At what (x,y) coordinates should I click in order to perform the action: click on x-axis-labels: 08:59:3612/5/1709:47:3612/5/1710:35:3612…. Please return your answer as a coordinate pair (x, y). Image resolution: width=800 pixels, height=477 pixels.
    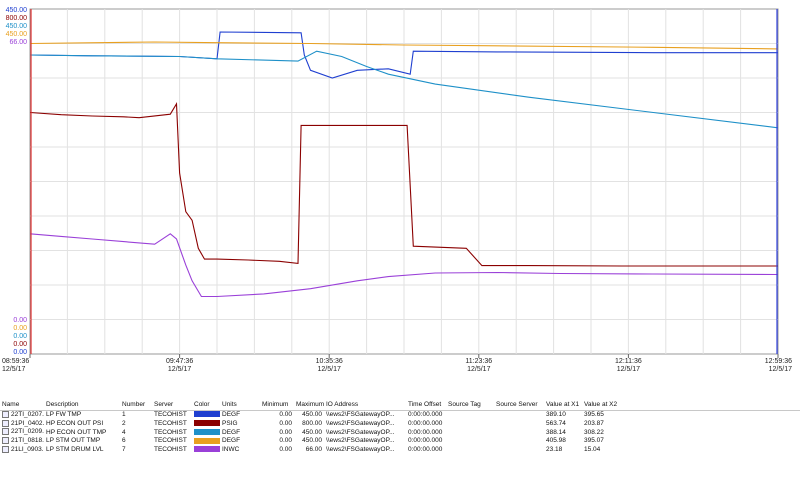
    Looking at the image, I should click on (397, 363).